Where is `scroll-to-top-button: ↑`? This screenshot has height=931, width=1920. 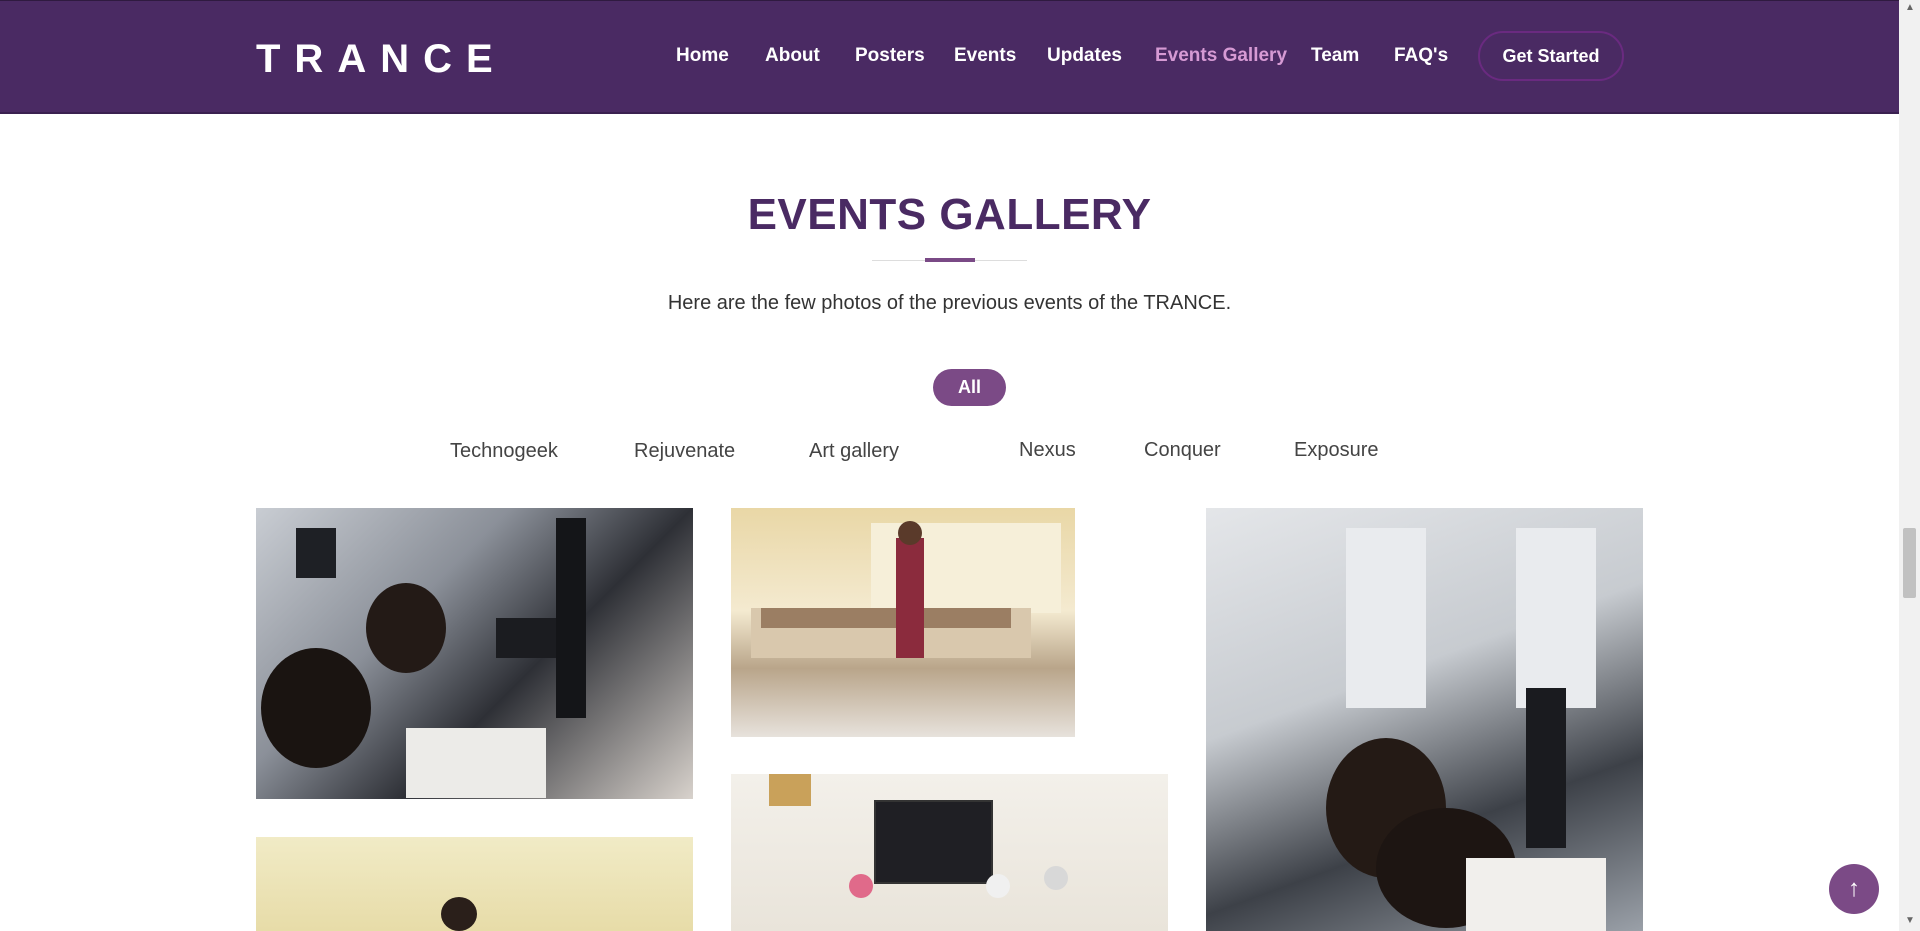 scroll-to-top-button: ↑ is located at coordinates (1854, 889).